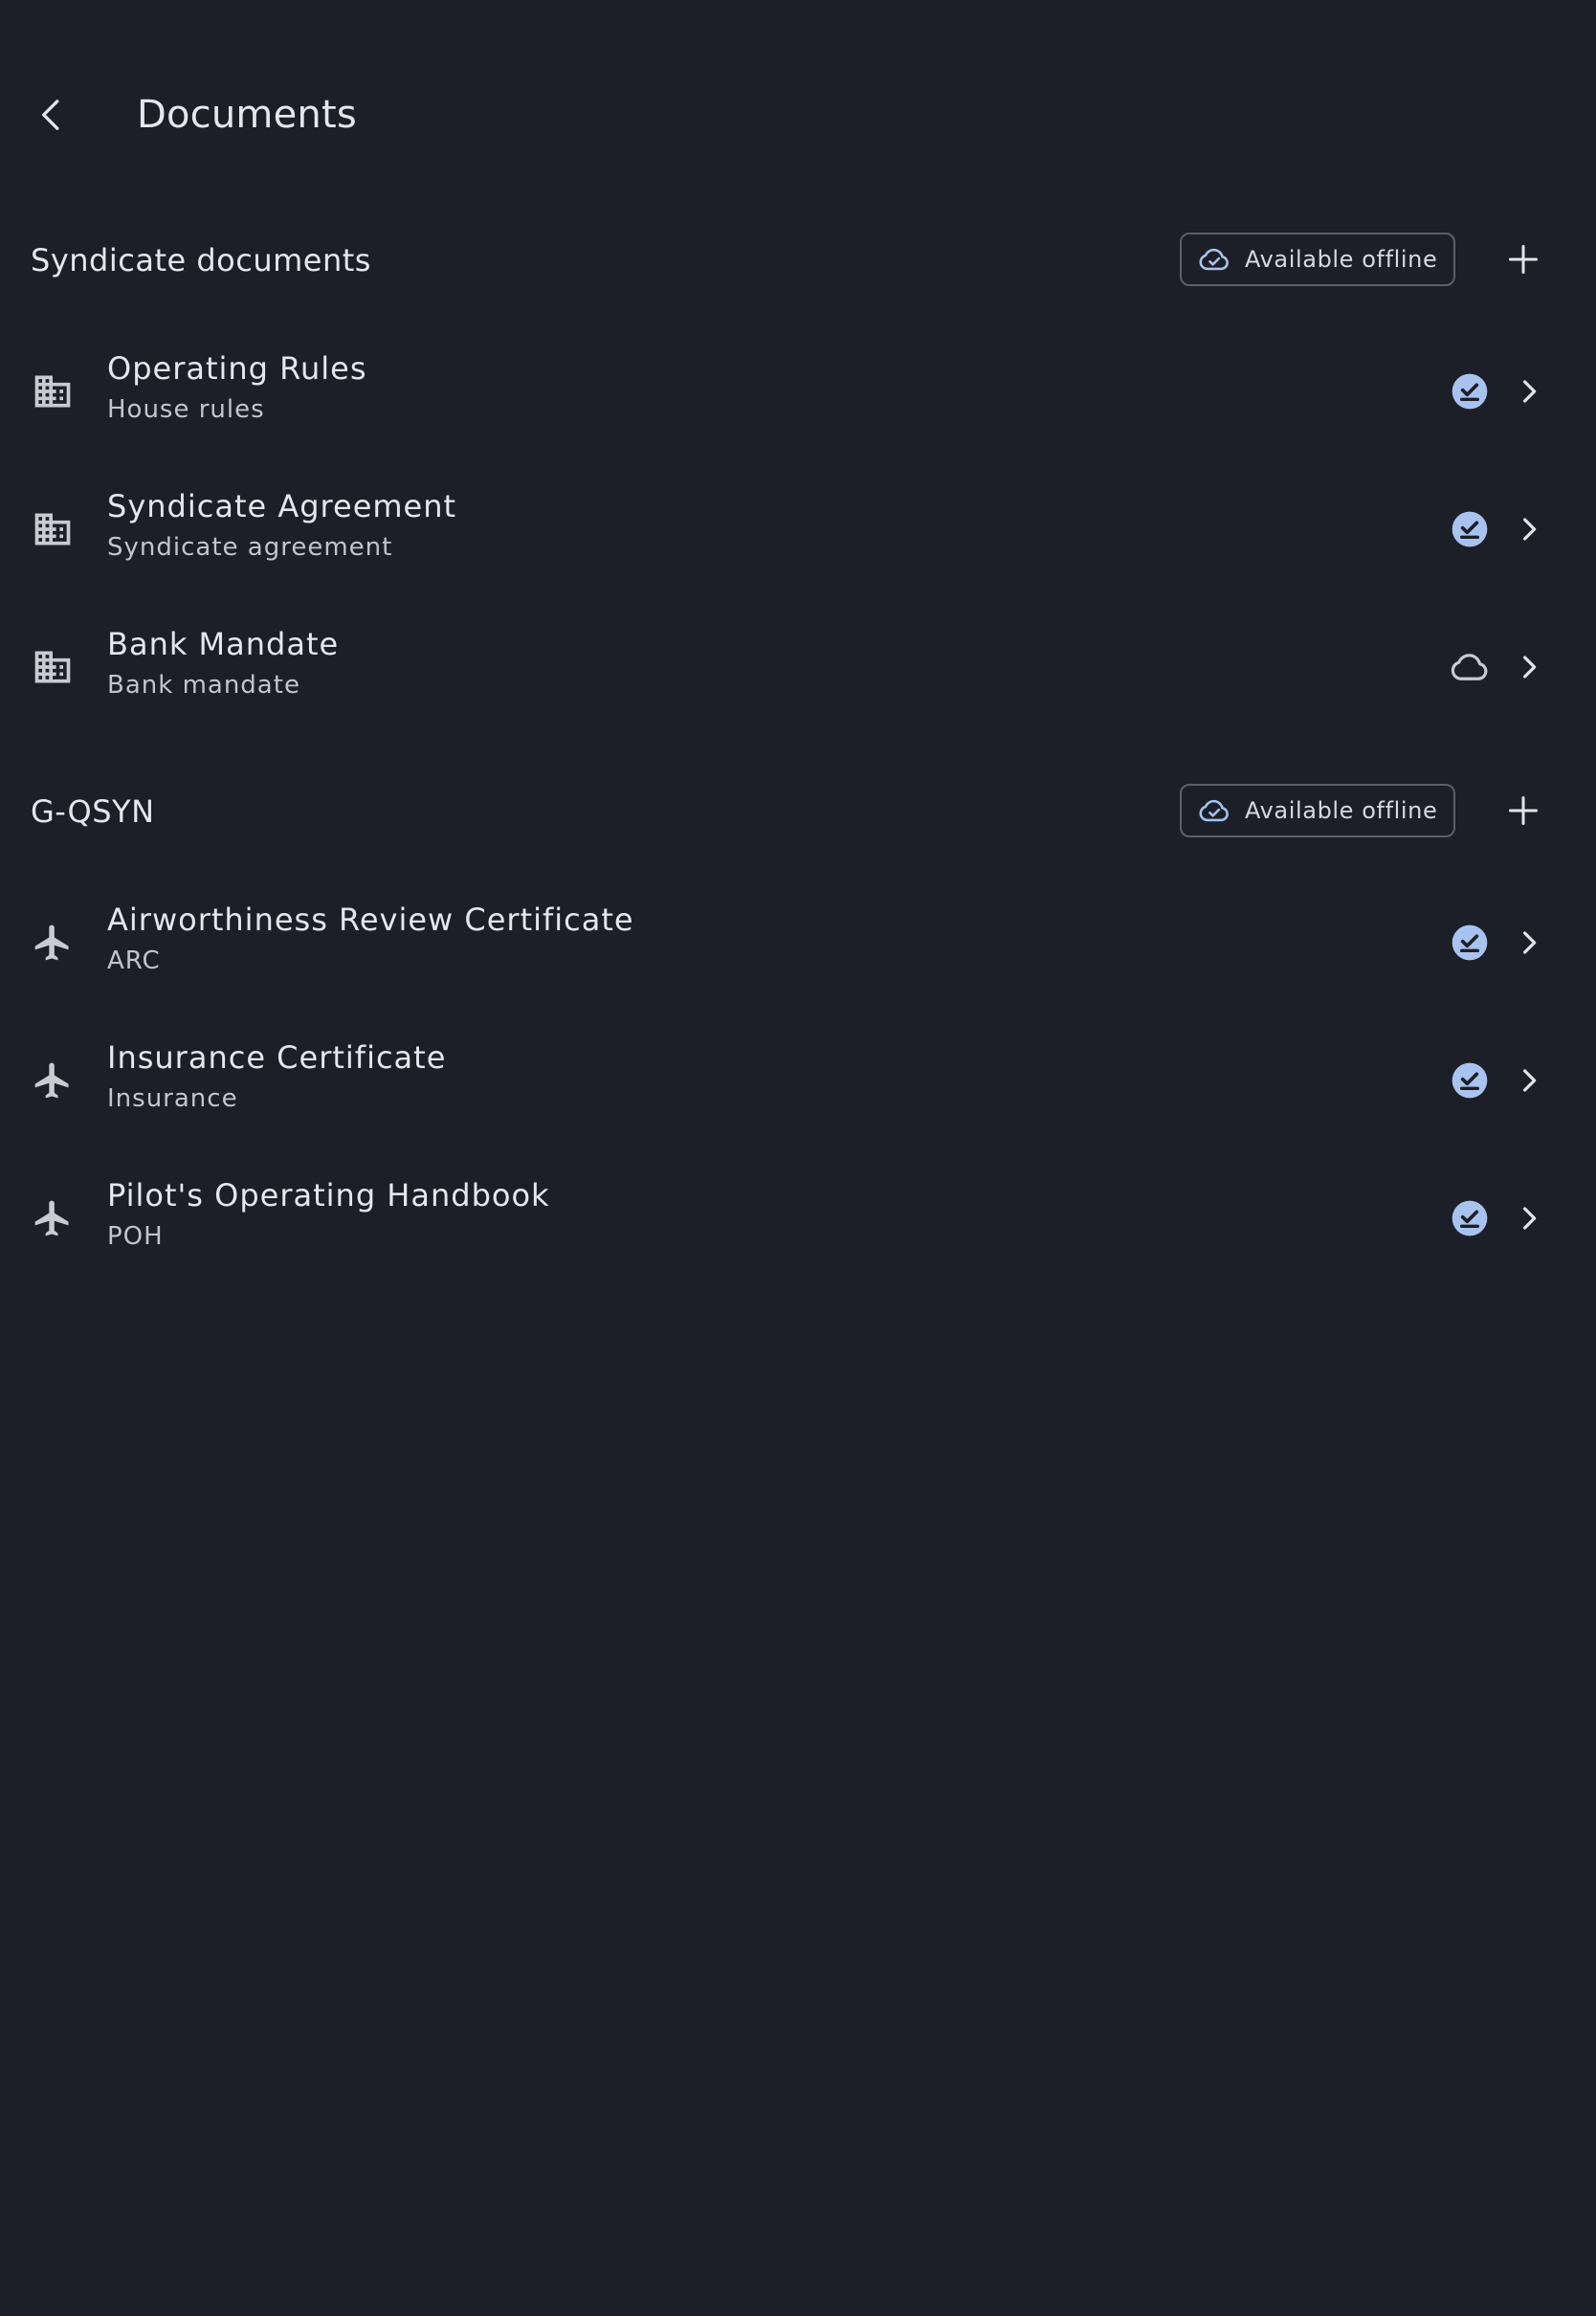 The width and height of the screenshot is (1596, 2316). Describe the element at coordinates (186, 409) in the screenshot. I see `document-subtitle: House rules` at that location.